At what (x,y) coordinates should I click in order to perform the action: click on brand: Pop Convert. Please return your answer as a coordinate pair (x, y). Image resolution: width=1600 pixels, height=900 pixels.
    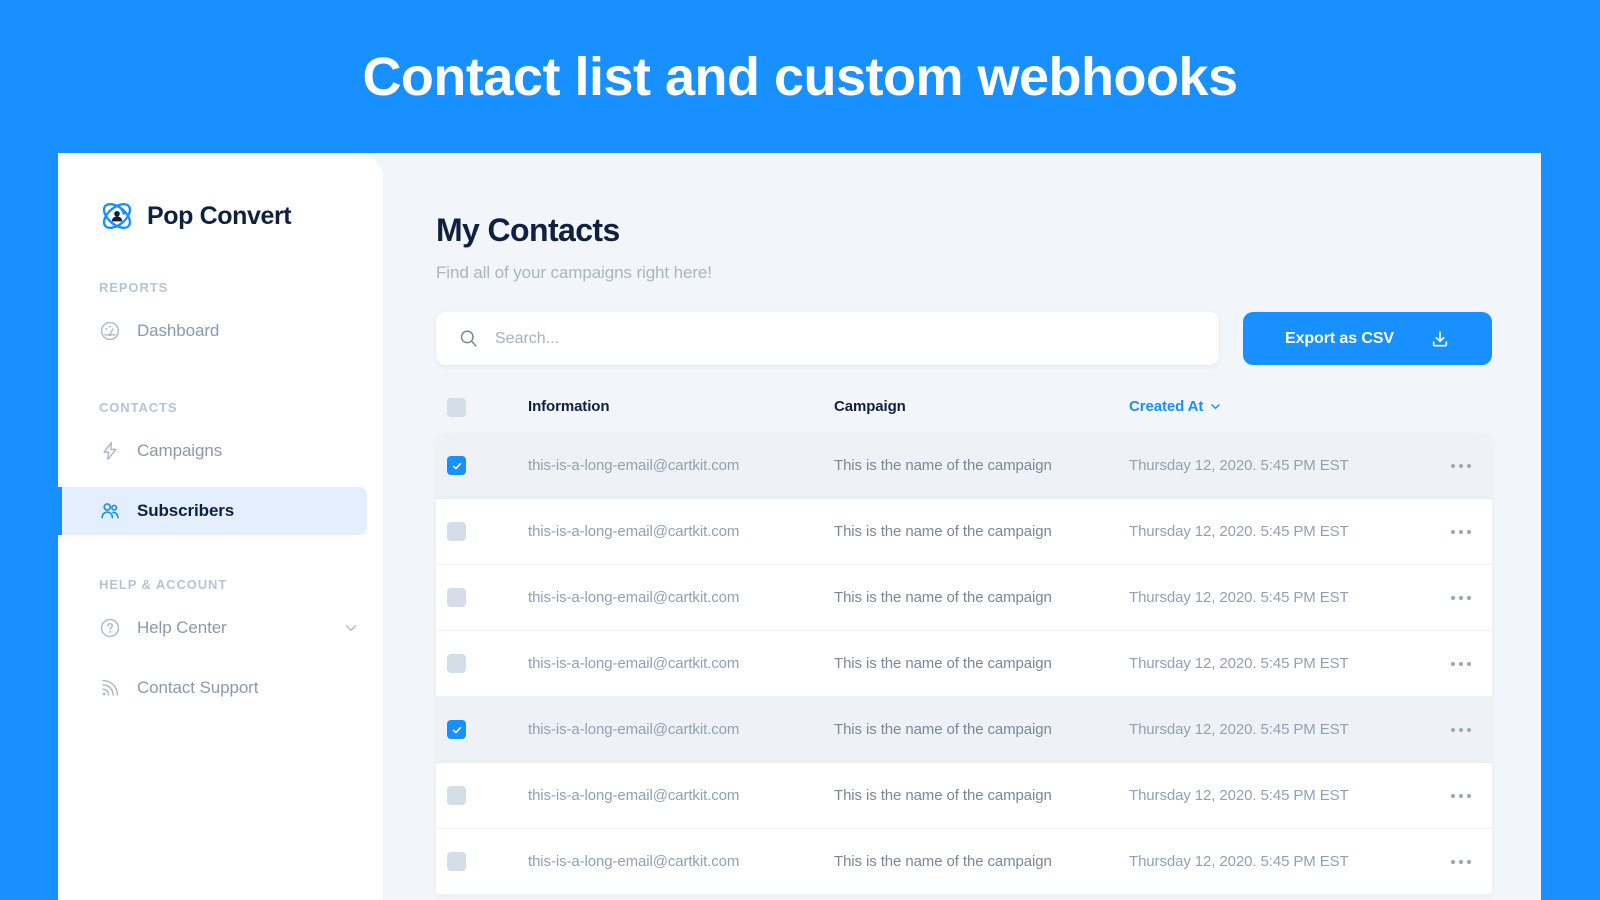
    Looking at the image, I should click on (220, 216).